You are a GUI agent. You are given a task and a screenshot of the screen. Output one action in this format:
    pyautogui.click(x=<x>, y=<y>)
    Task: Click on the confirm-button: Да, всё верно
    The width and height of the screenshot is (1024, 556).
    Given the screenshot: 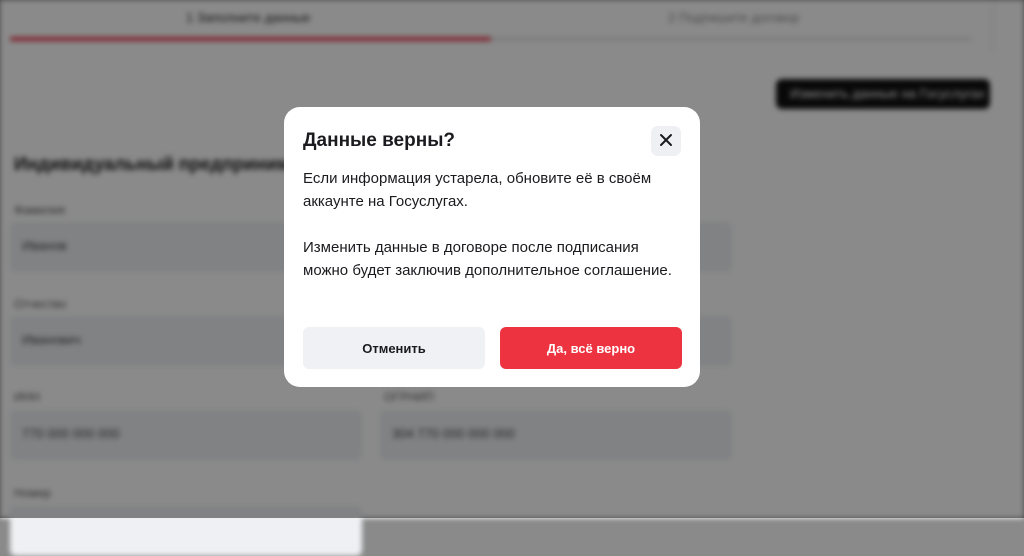 What is the action you would take?
    pyautogui.click(x=591, y=348)
    